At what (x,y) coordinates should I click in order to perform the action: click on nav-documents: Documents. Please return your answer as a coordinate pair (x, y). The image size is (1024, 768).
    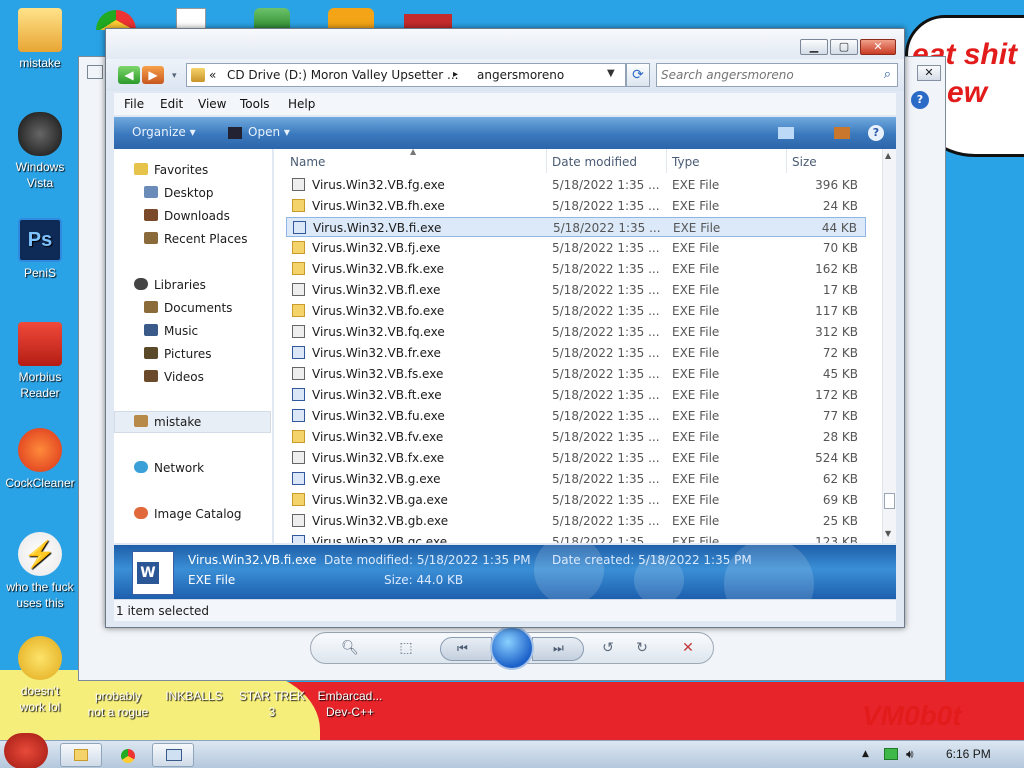
    Looking at the image, I should click on (188, 308).